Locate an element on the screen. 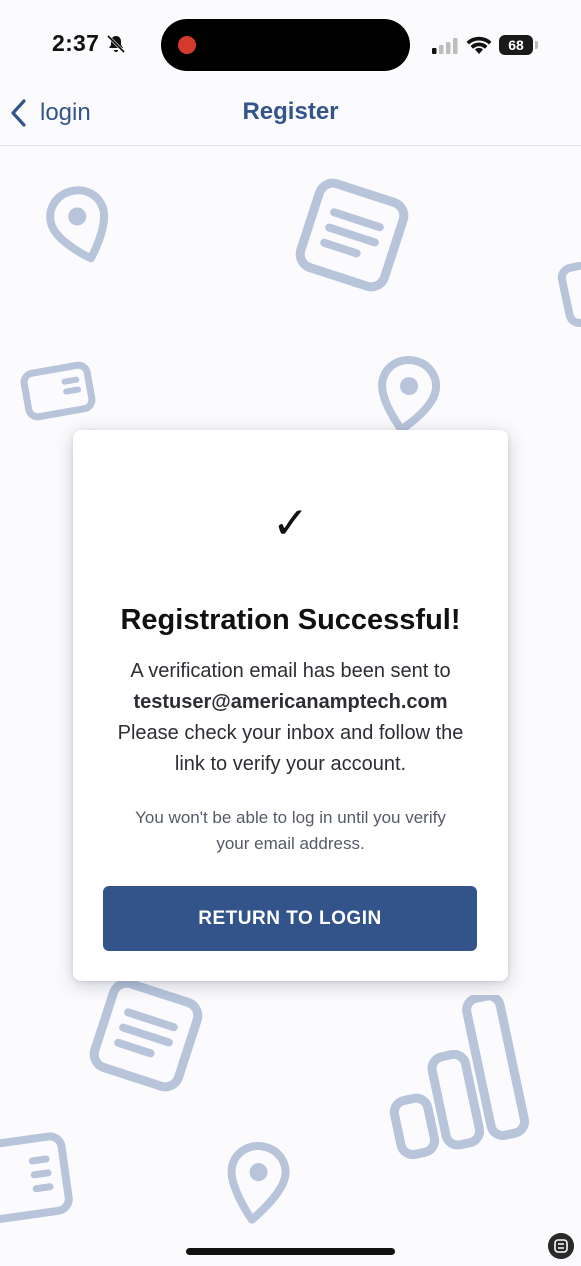 This screenshot has height=1266, width=581. battery-icon: 68 is located at coordinates (516, 45).